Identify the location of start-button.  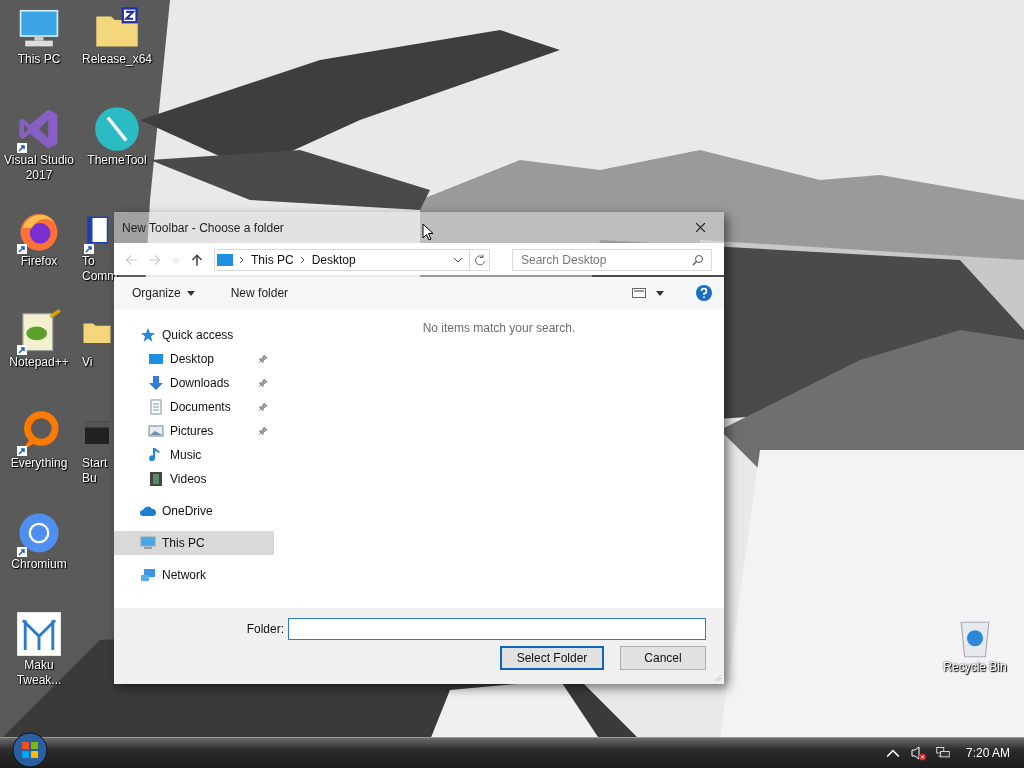
(30, 750).